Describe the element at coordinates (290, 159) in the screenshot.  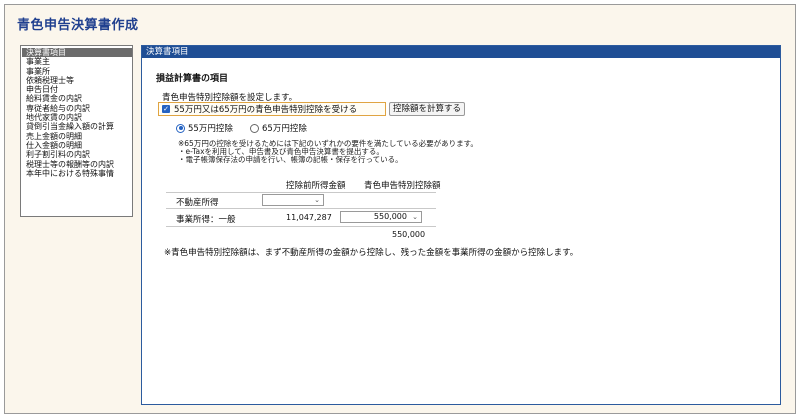
I see `note-line: ・電子帳簿保存法の申請を行い、帳簿の記帳・保存を行っている。` at that location.